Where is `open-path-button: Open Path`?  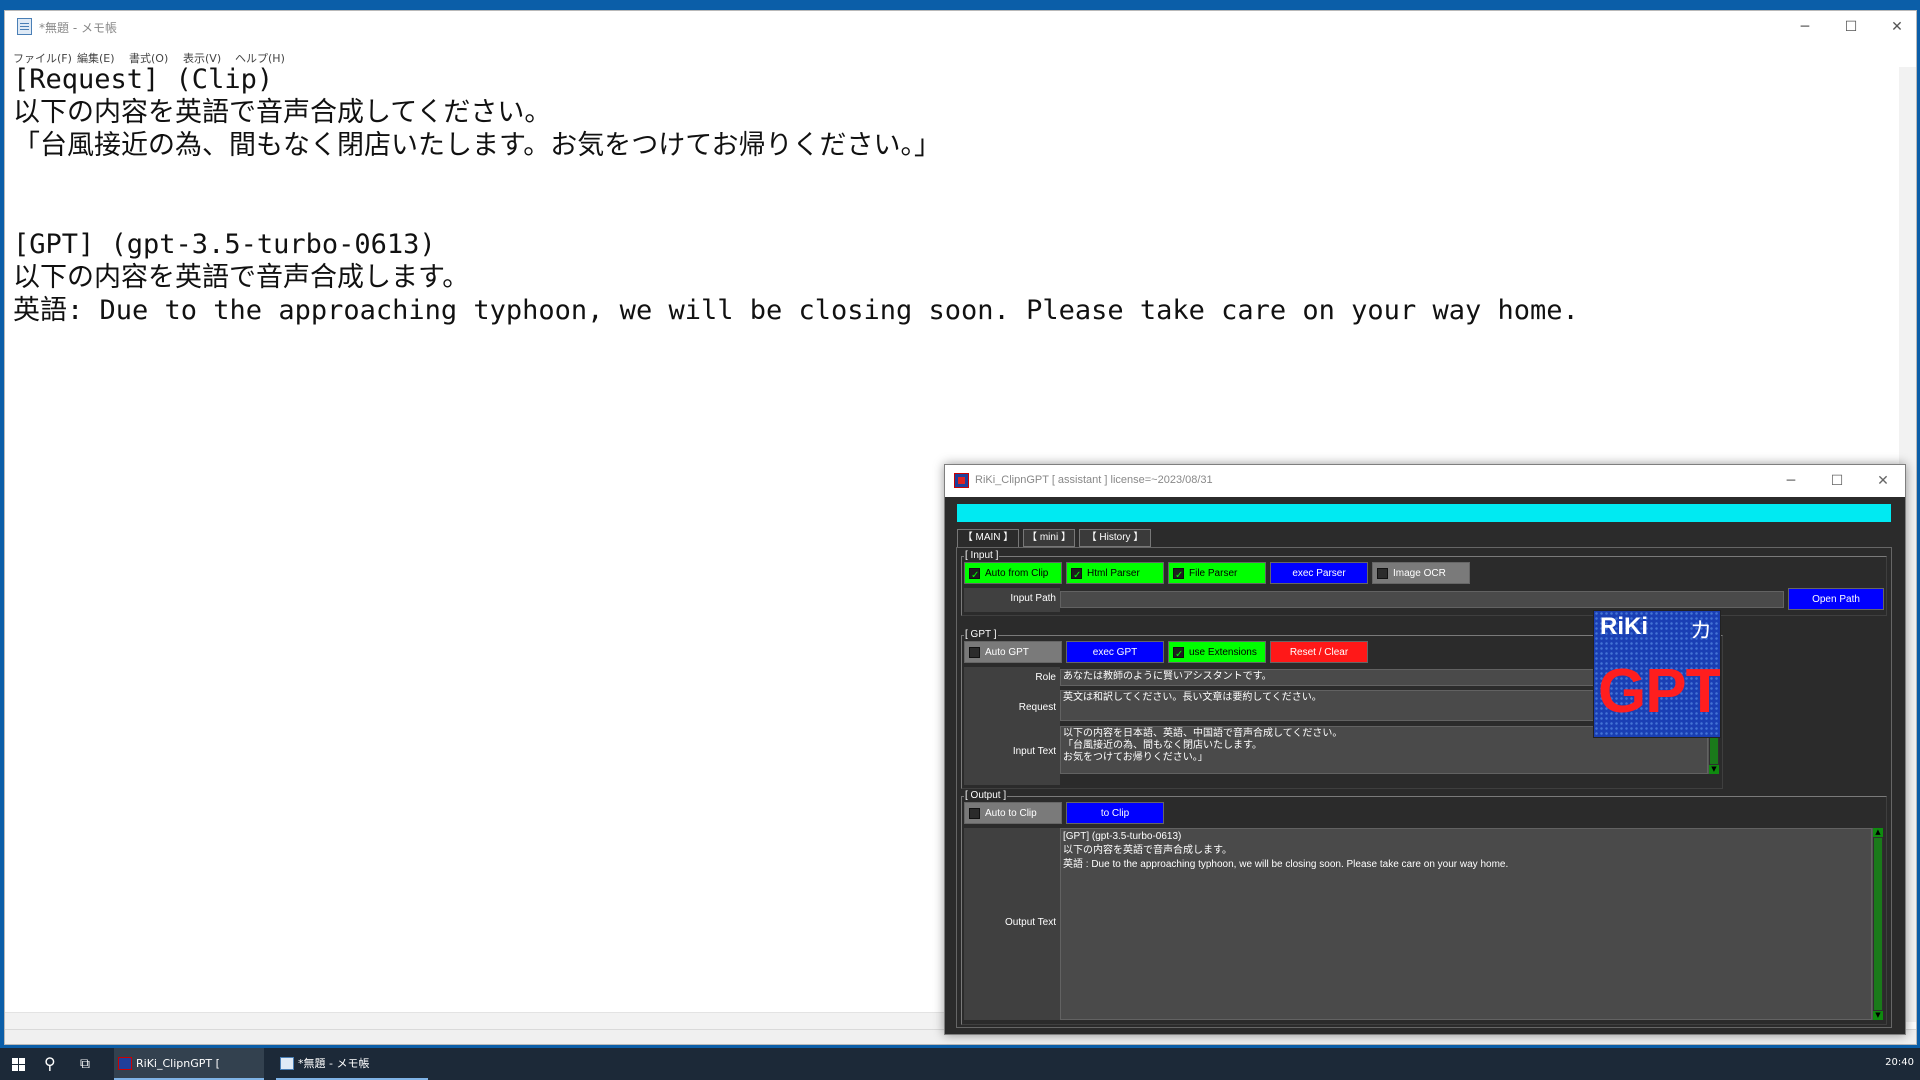 open-path-button: Open Path is located at coordinates (1836, 599).